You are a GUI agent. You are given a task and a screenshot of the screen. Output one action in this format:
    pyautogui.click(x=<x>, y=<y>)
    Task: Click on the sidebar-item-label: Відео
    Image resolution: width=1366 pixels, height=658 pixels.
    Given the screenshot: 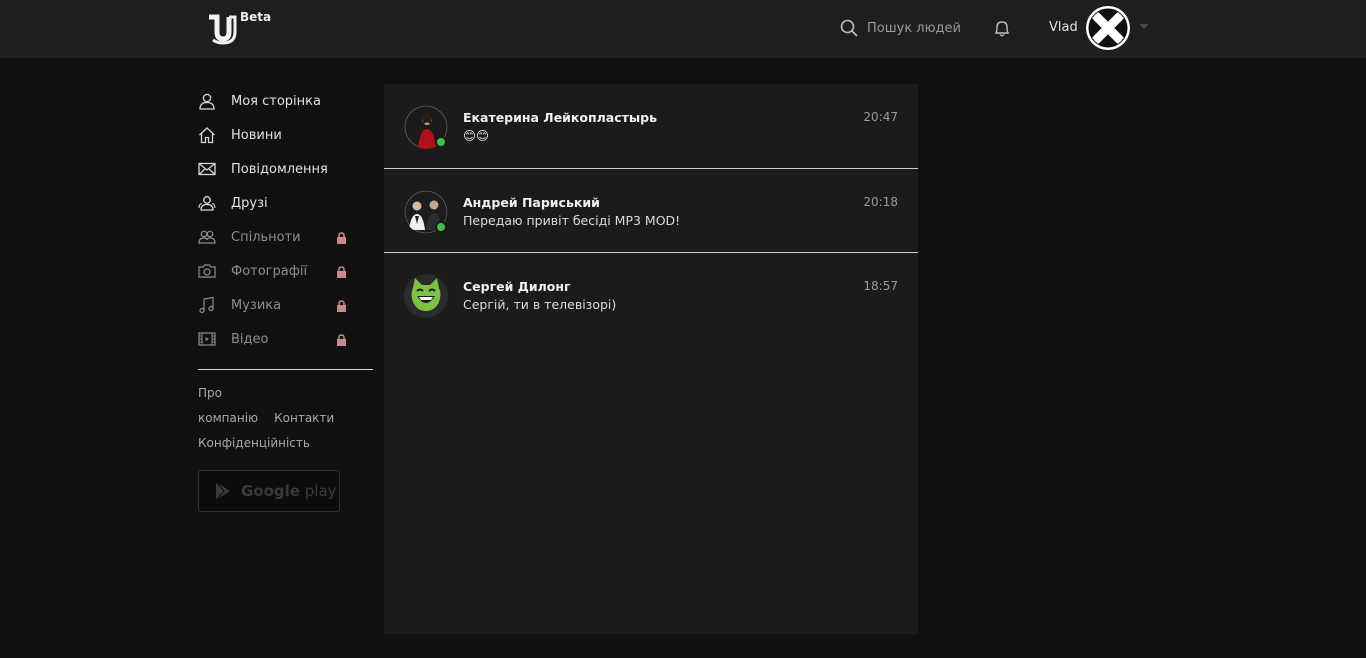 What is the action you would take?
    pyautogui.click(x=250, y=339)
    